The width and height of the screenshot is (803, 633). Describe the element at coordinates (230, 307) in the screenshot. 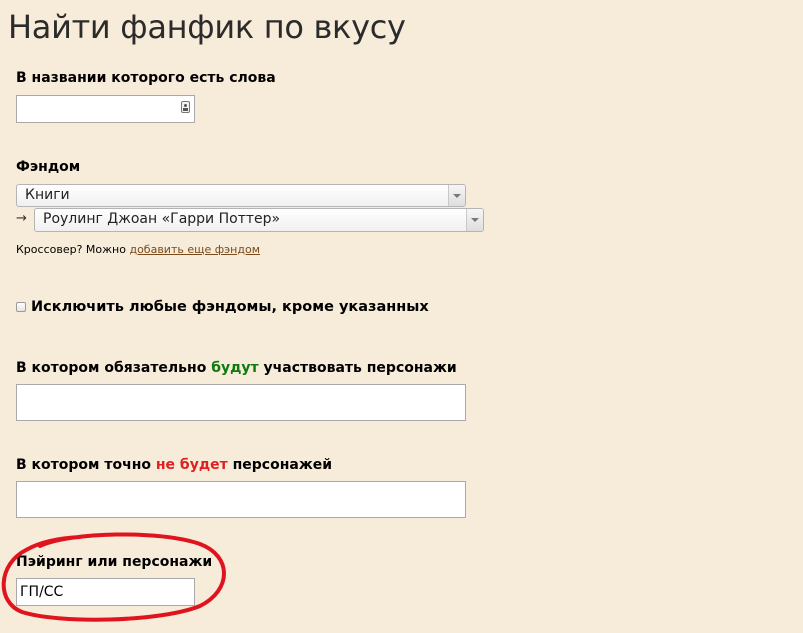

I see `exclude-other-label: Исключить любые фэндомы, кроме указанных` at that location.